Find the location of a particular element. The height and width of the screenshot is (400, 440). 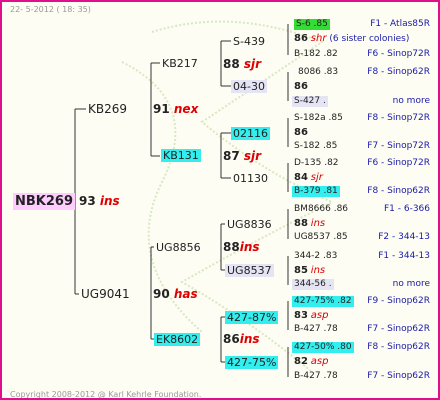

right-label-12: no more is located at coordinates (411, 284).